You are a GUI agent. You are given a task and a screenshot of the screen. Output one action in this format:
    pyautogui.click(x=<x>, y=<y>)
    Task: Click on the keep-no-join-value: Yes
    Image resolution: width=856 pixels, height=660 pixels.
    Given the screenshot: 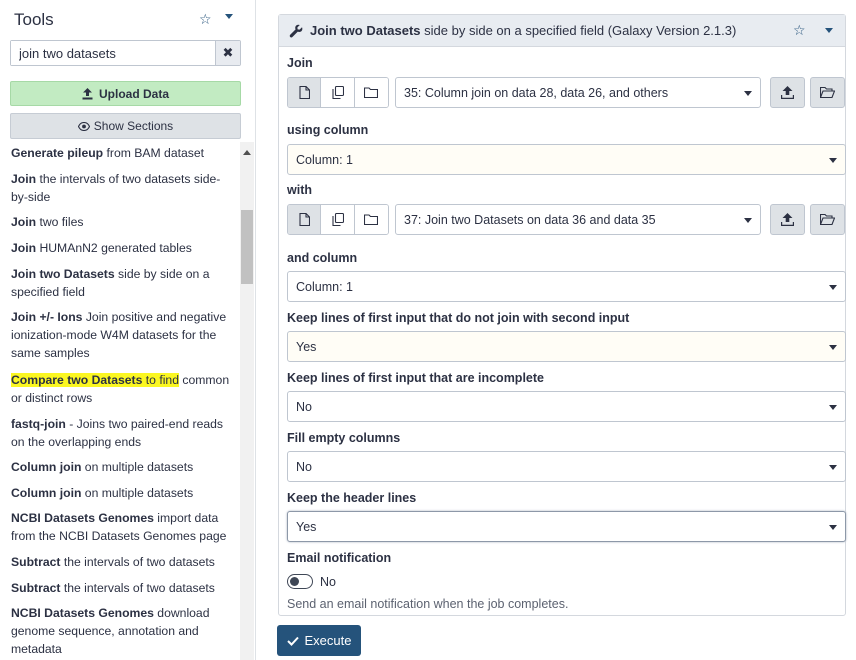 What is the action you would take?
    pyautogui.click(x=306, y=347)
    